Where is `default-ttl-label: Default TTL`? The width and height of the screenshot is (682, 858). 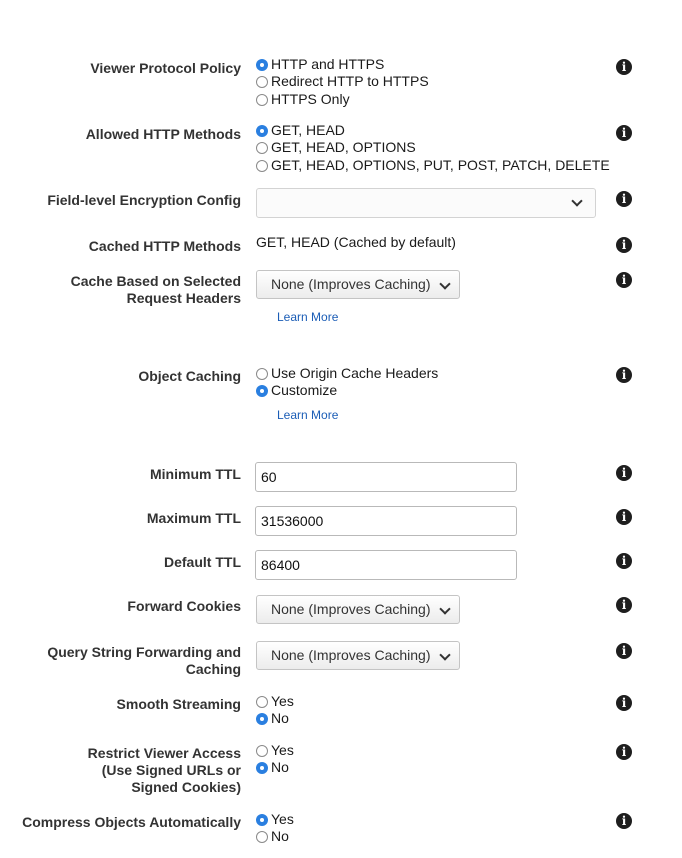 default-ttl-label: Default TTL is located at coordinates (202, 562).